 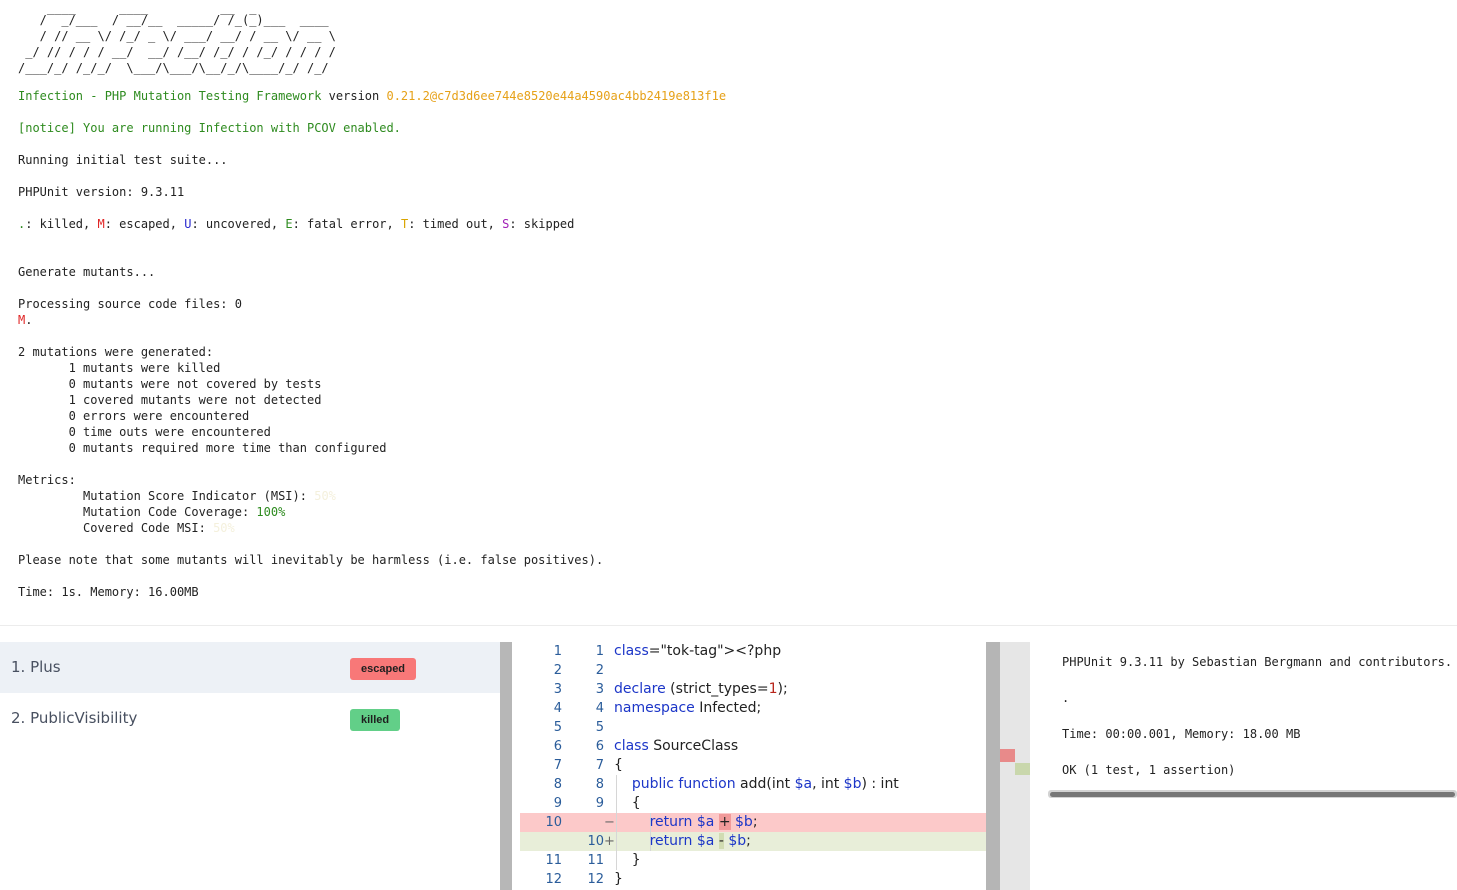 What do you see at coordinates (698, 651) in the screenshot?
I see `code-text: class="tok-tag"><?php` at bounding box center [698, 651].